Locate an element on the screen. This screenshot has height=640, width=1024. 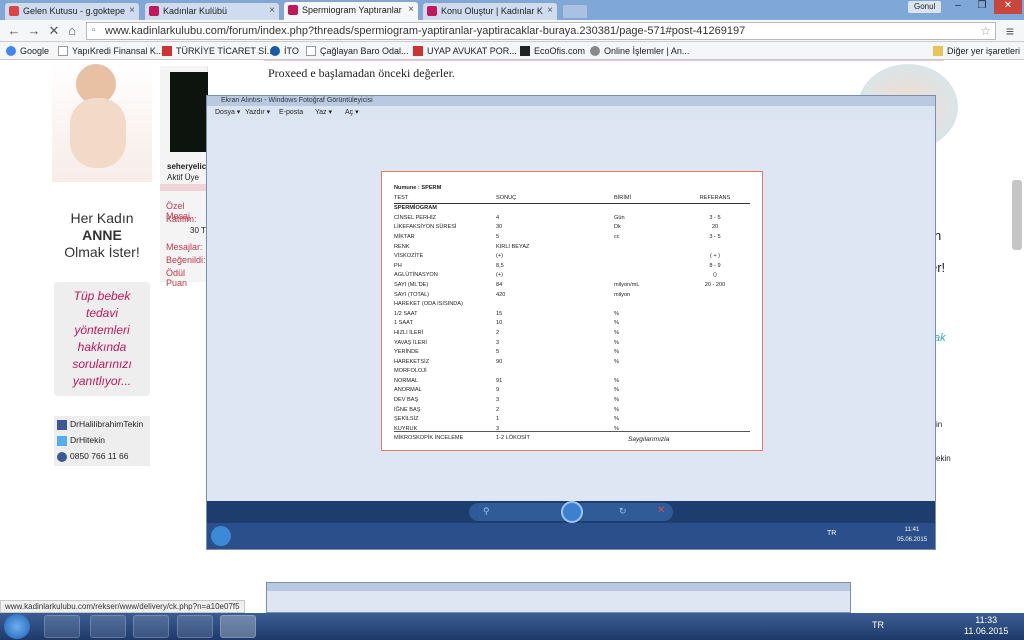
report-row: SAYI (ML'DE) 84 milyon/mL 20 - 200 is located at coordinates (572, 286).